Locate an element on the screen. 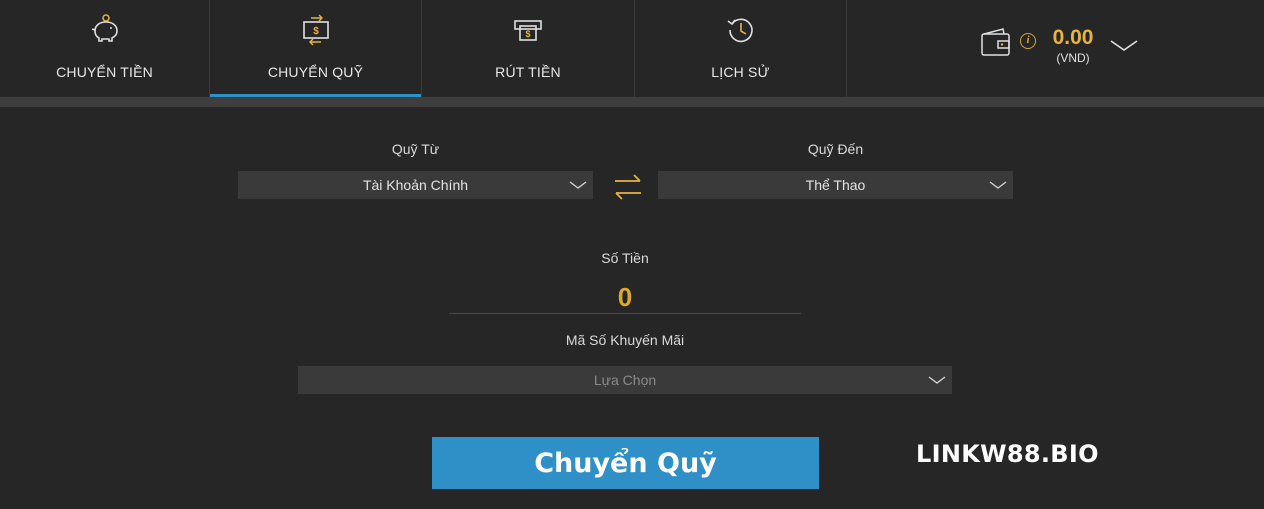 The image size is (1264, 509). promo-code-placeholder: Lựa Chọn is located at coordinates (625, 380).